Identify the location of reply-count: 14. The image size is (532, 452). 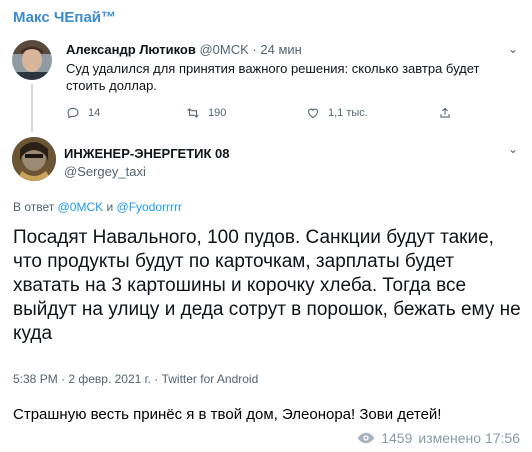
(94, 113).